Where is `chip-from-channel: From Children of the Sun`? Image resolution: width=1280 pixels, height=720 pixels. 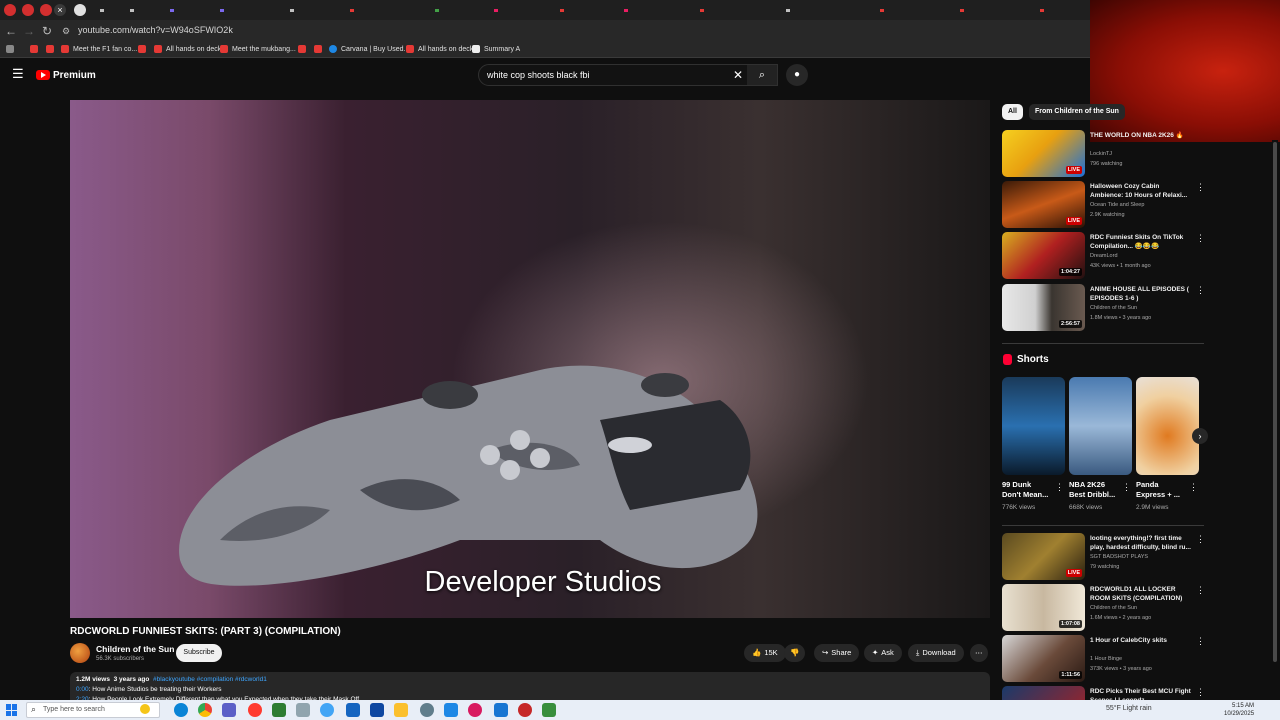 chip-from-channel: From Children of the Sun is located at coordinates (1076, 112).